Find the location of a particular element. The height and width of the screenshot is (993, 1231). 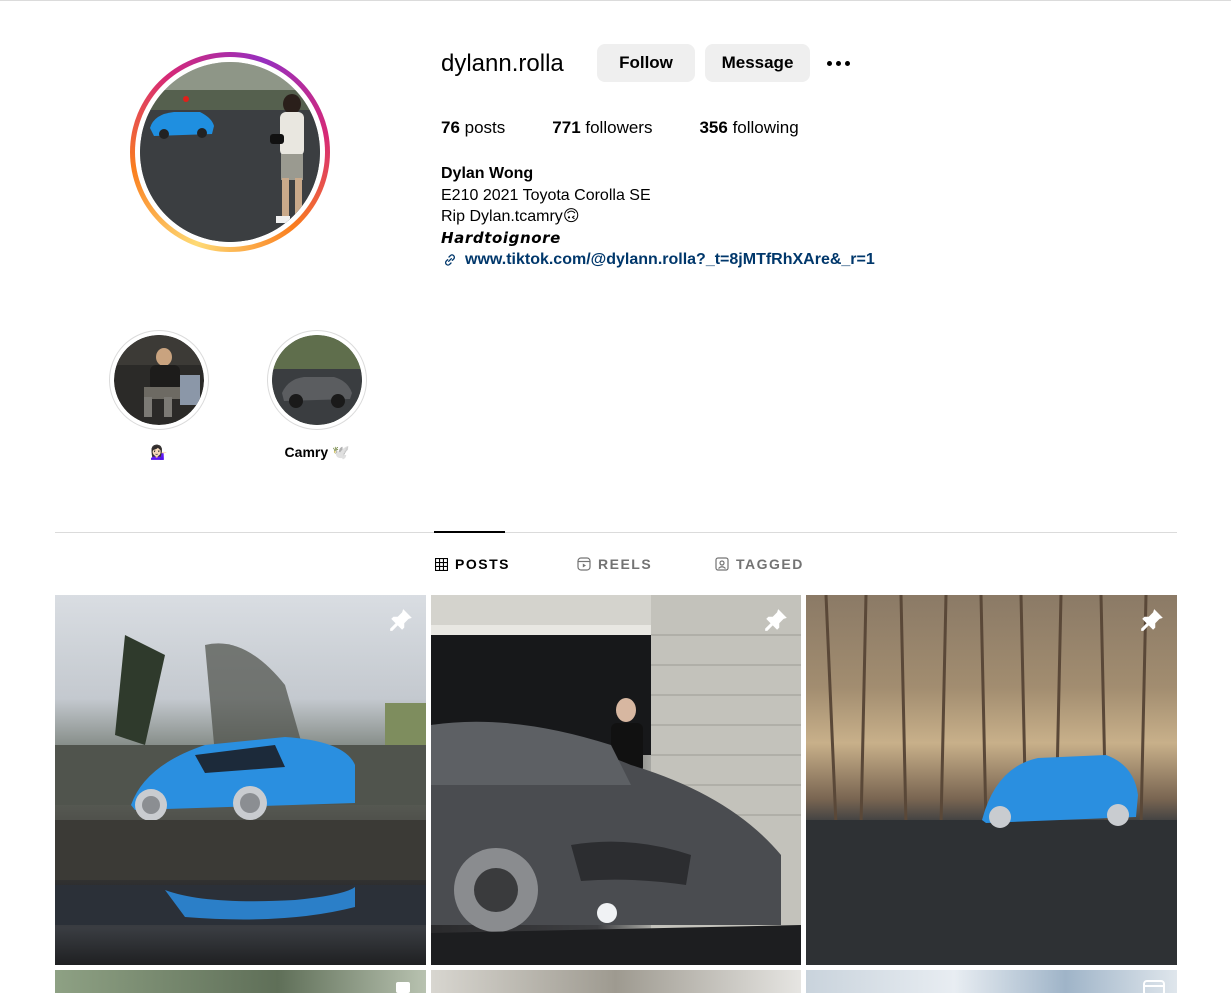

avatar-photo is located at coordinates (230, 152).